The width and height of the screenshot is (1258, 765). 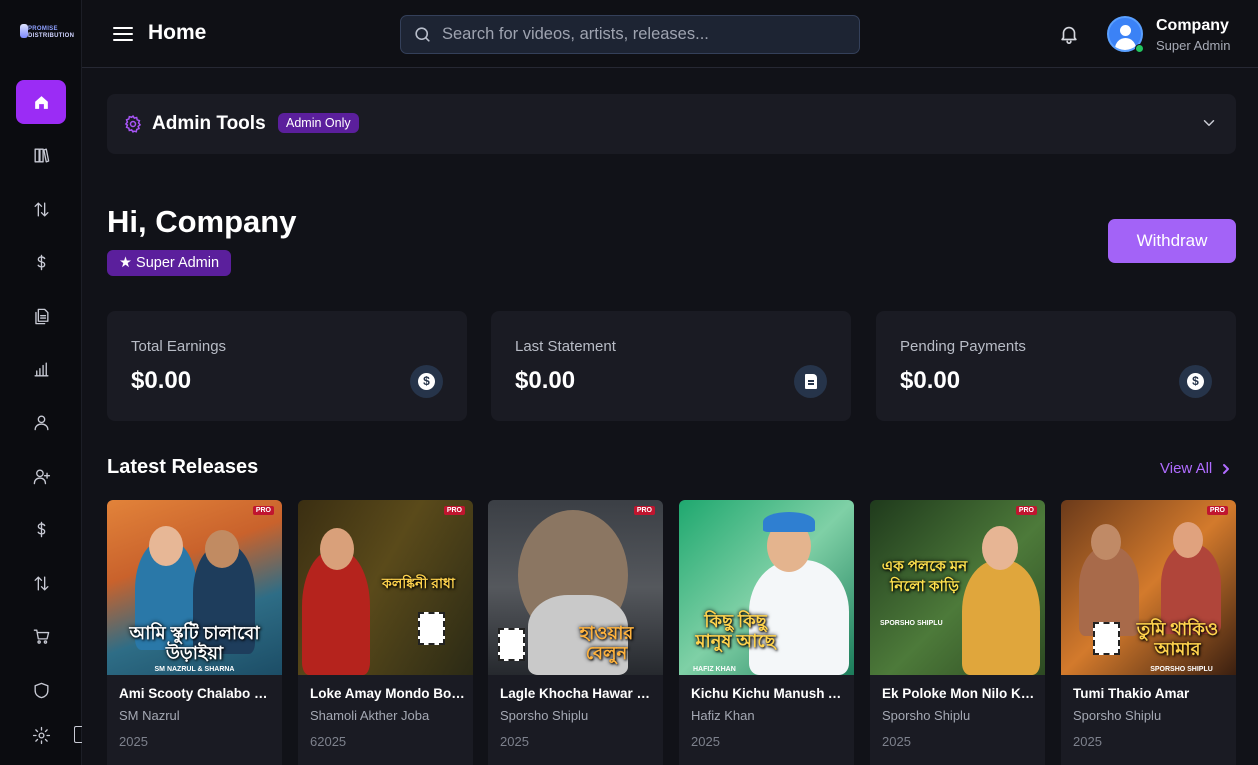 What do you see at coordinates (418, 583) in the screenshot?
I see `cover-title-art: কলঙ্কিনী রাধা` at bounding box center [418, 583].